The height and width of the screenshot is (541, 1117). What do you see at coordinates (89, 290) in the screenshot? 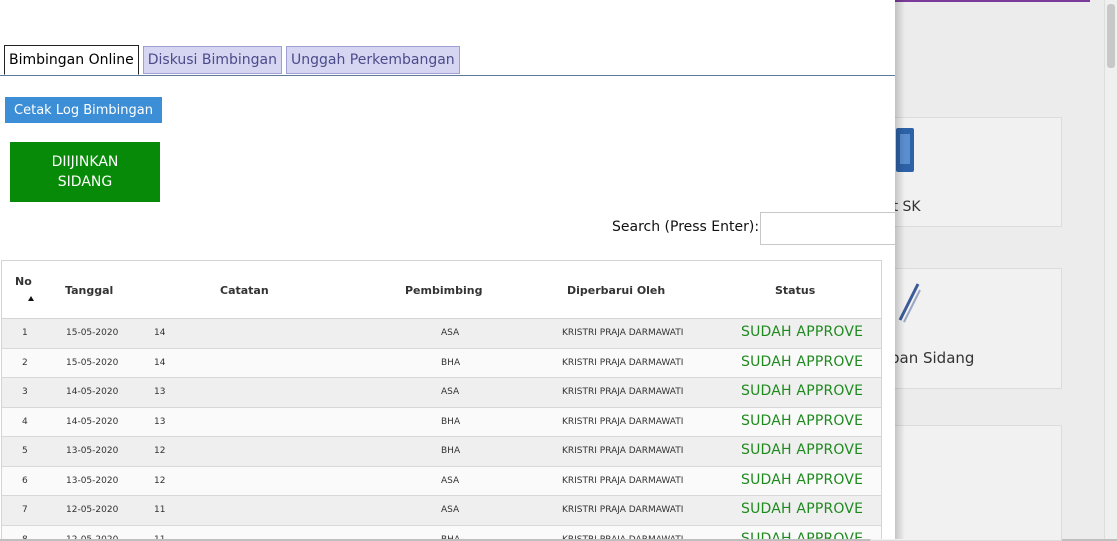
I see `header-tanggal: Tanggal` at bounding box center [89, 290].